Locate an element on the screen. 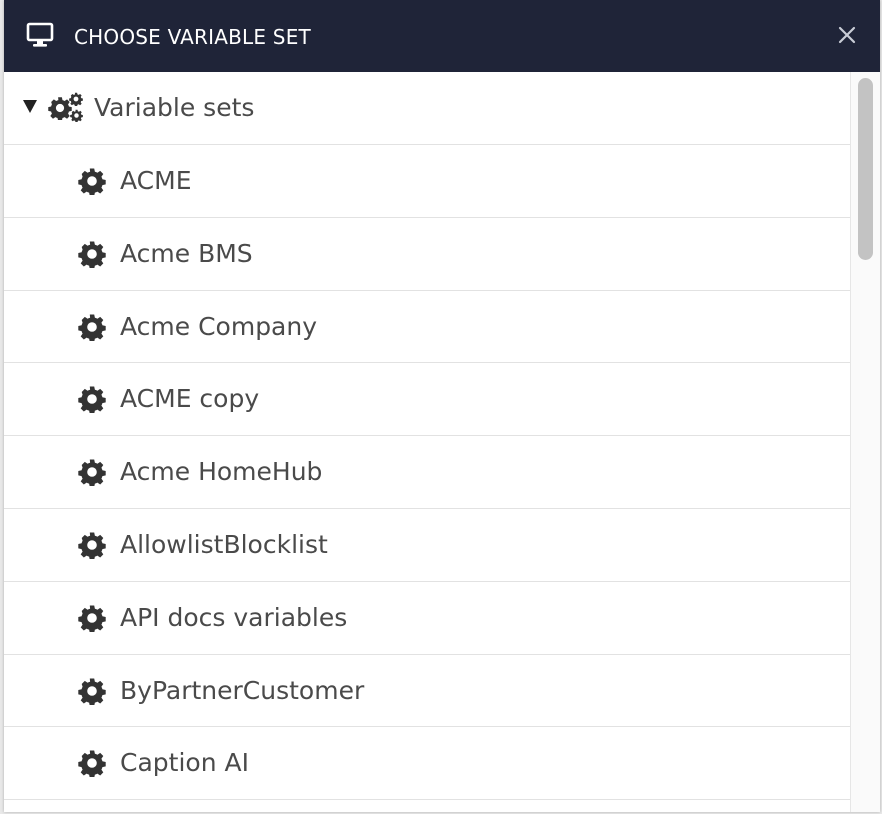  tree-item-acme-company: Acme Company is located at coordinates (427, 327).